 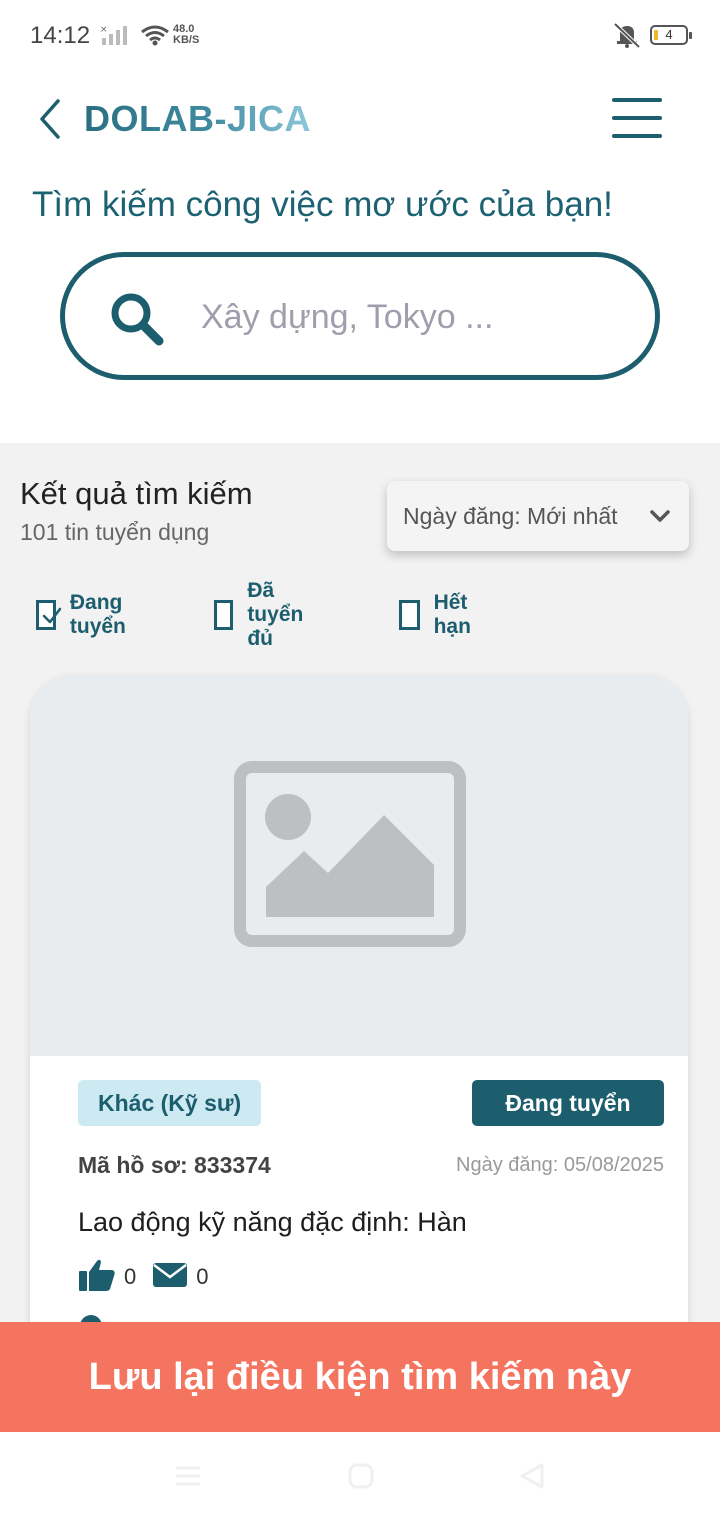 I want to click on filter-recruiting: Đang tuyển, so click(x=86, y=614).